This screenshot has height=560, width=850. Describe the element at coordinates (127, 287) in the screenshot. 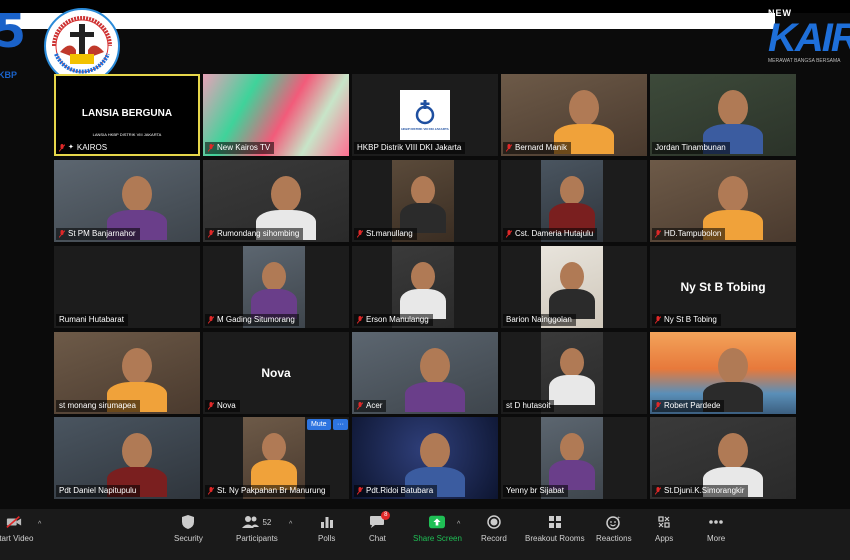

I see `participant-tile: Rumani Hutabarat` at that location.